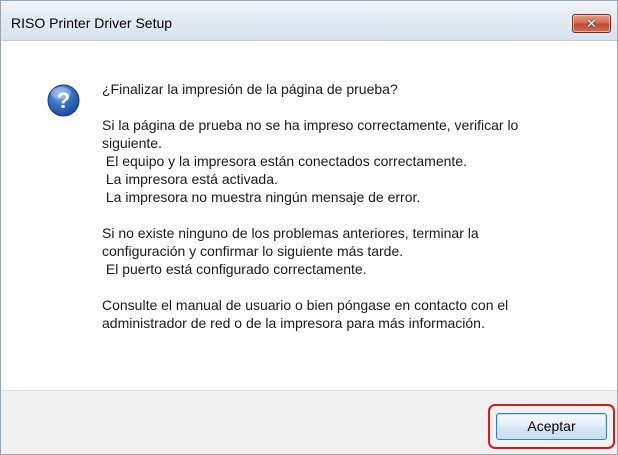 The height and width of the screenshot is (455, 618). What do you see at coordinates (132, 143) in the screenshot?
I see `message-line: siguiente.` at bounding box center [132, 143].